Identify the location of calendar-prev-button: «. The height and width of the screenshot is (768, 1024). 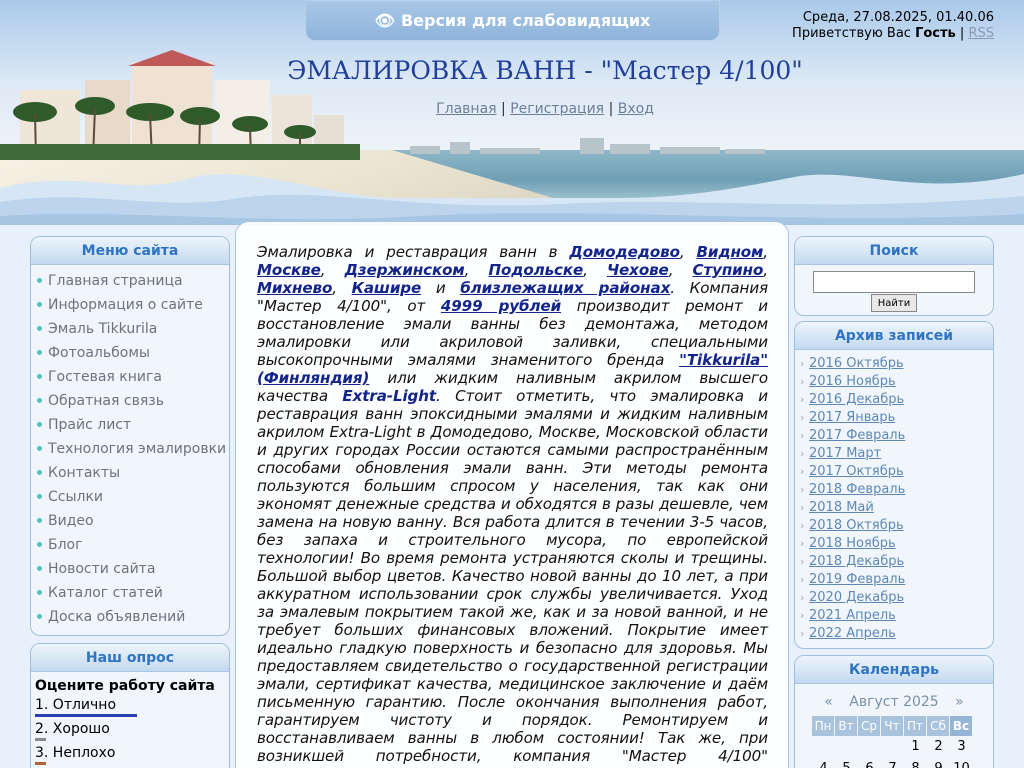
(828, 702).